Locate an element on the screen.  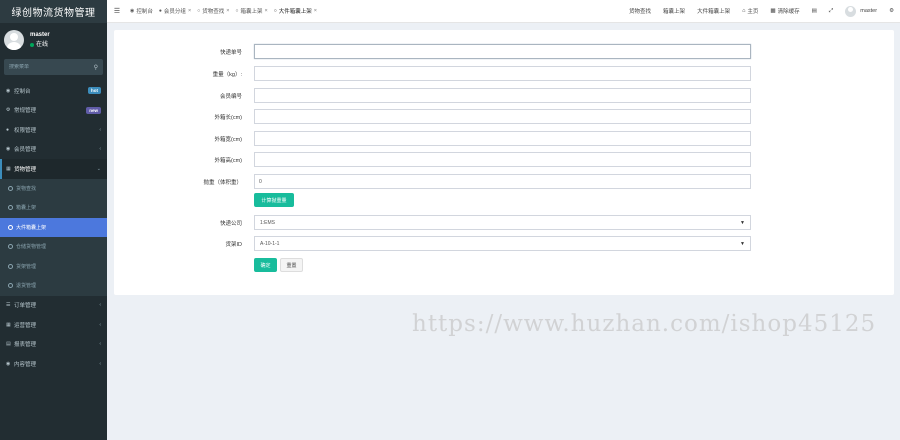
sidebar-search-input is located at coordinates (44, 67).